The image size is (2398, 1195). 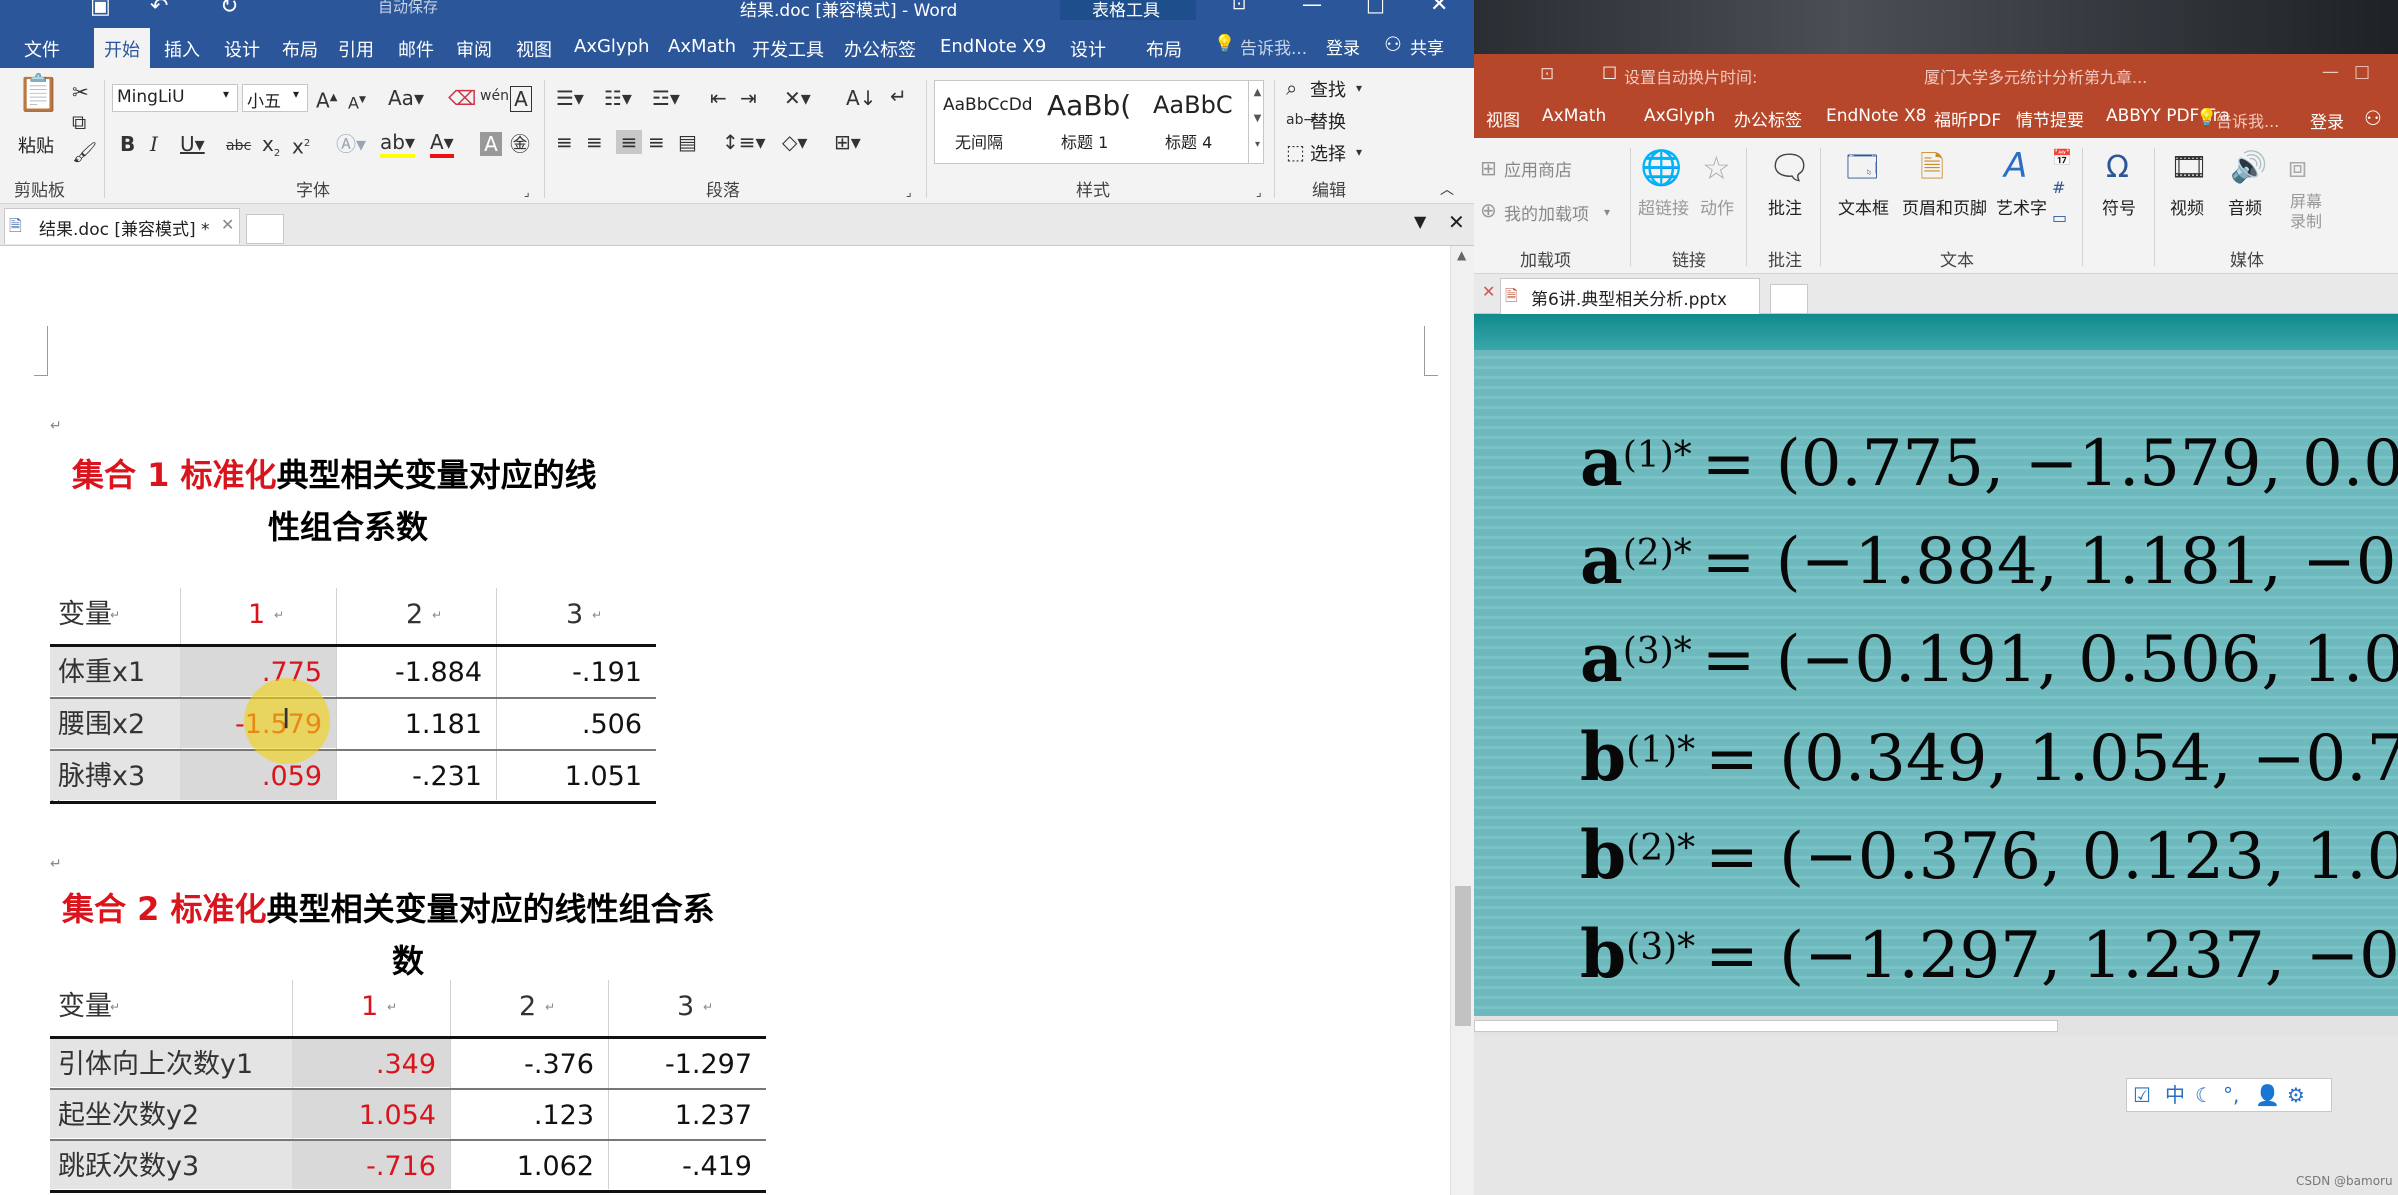 What do you see at coordinates (680, 1065) in the screenshot?
I see `row-value-3: -1.297` at bounding box center [680, 1065].